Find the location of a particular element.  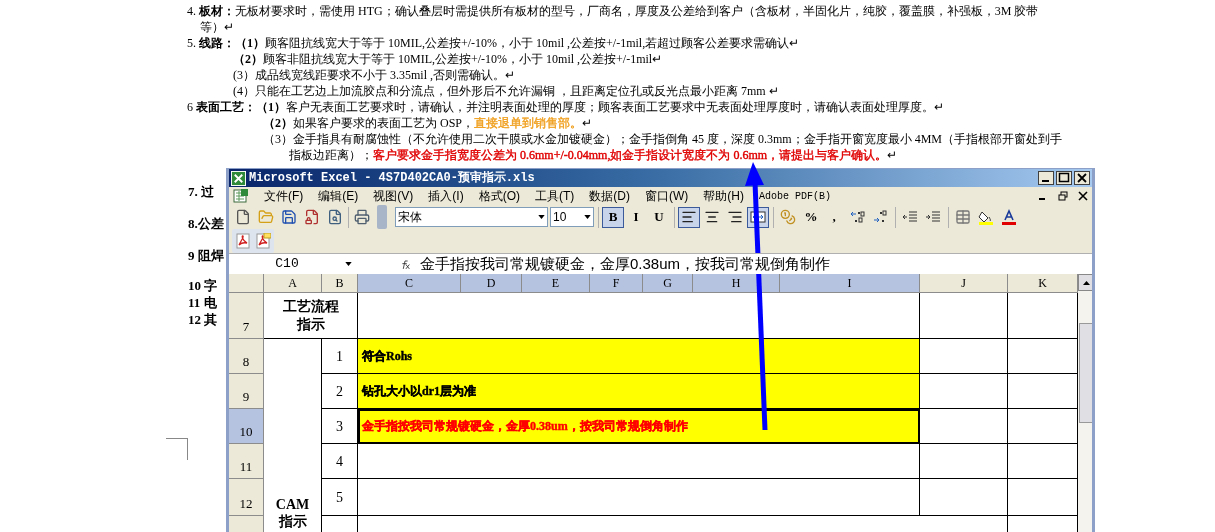

document-heading: 7. 过 is located at coordinates (201, 192).